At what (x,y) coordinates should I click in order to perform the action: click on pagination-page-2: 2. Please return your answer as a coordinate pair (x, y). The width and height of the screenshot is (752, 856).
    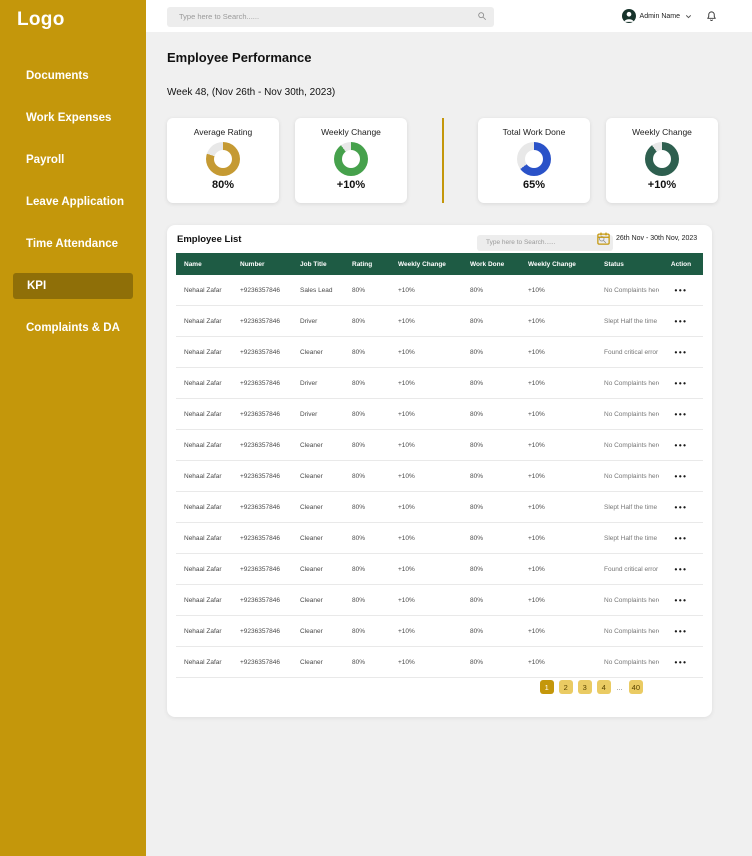
    Looking at the image, I should click on (565, 687).